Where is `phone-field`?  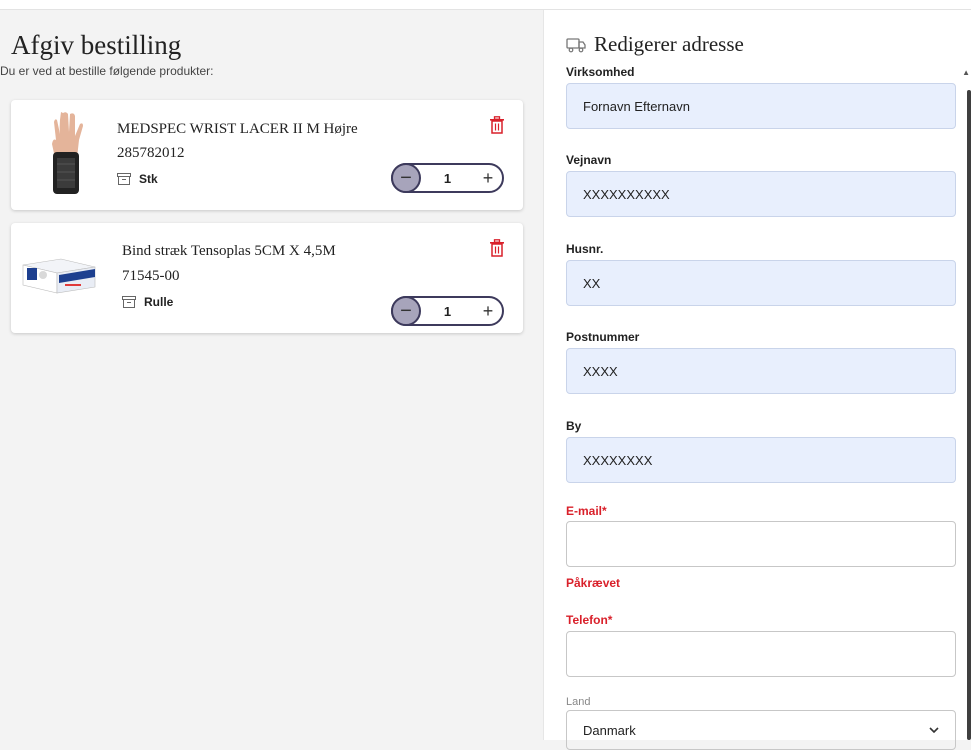
phone-field is located at coordinates (761, 654).